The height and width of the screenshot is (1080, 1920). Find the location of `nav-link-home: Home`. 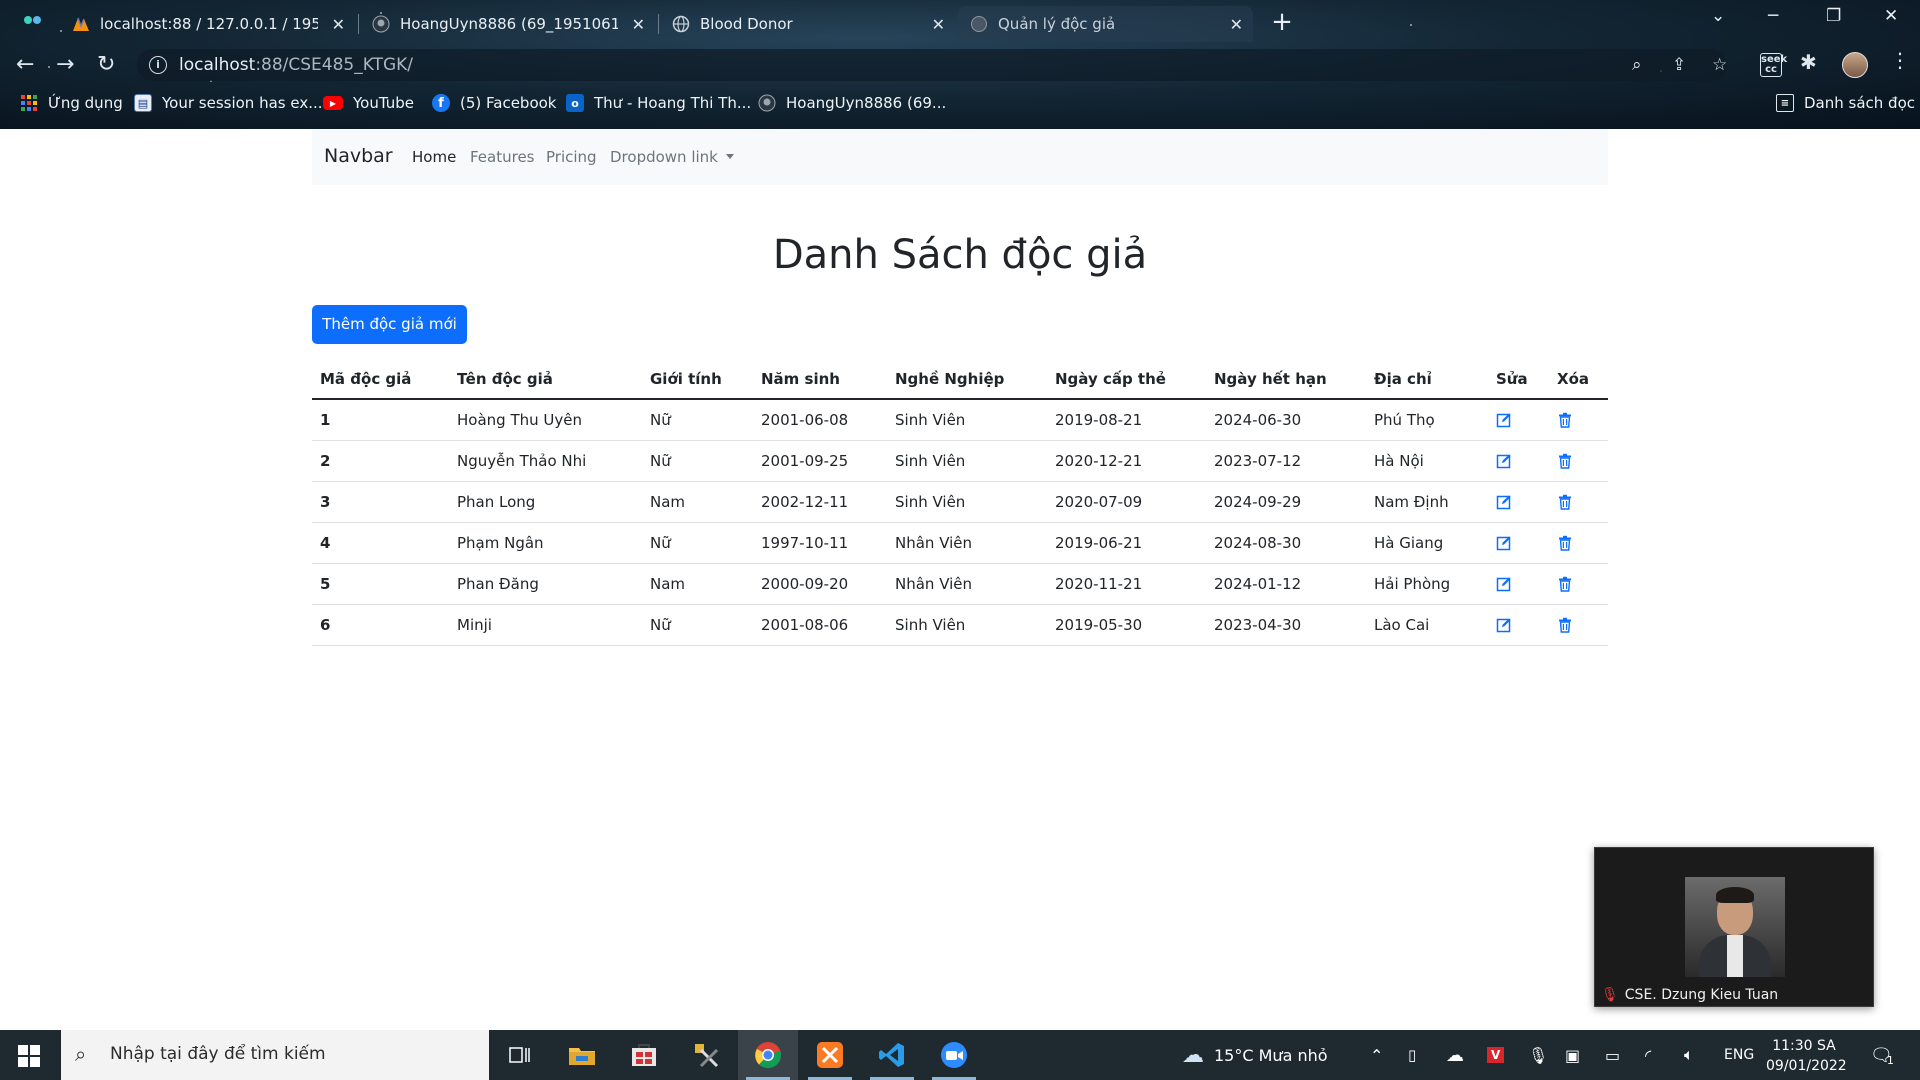

nav-link-home: Home is located at coordinates (434, 157).